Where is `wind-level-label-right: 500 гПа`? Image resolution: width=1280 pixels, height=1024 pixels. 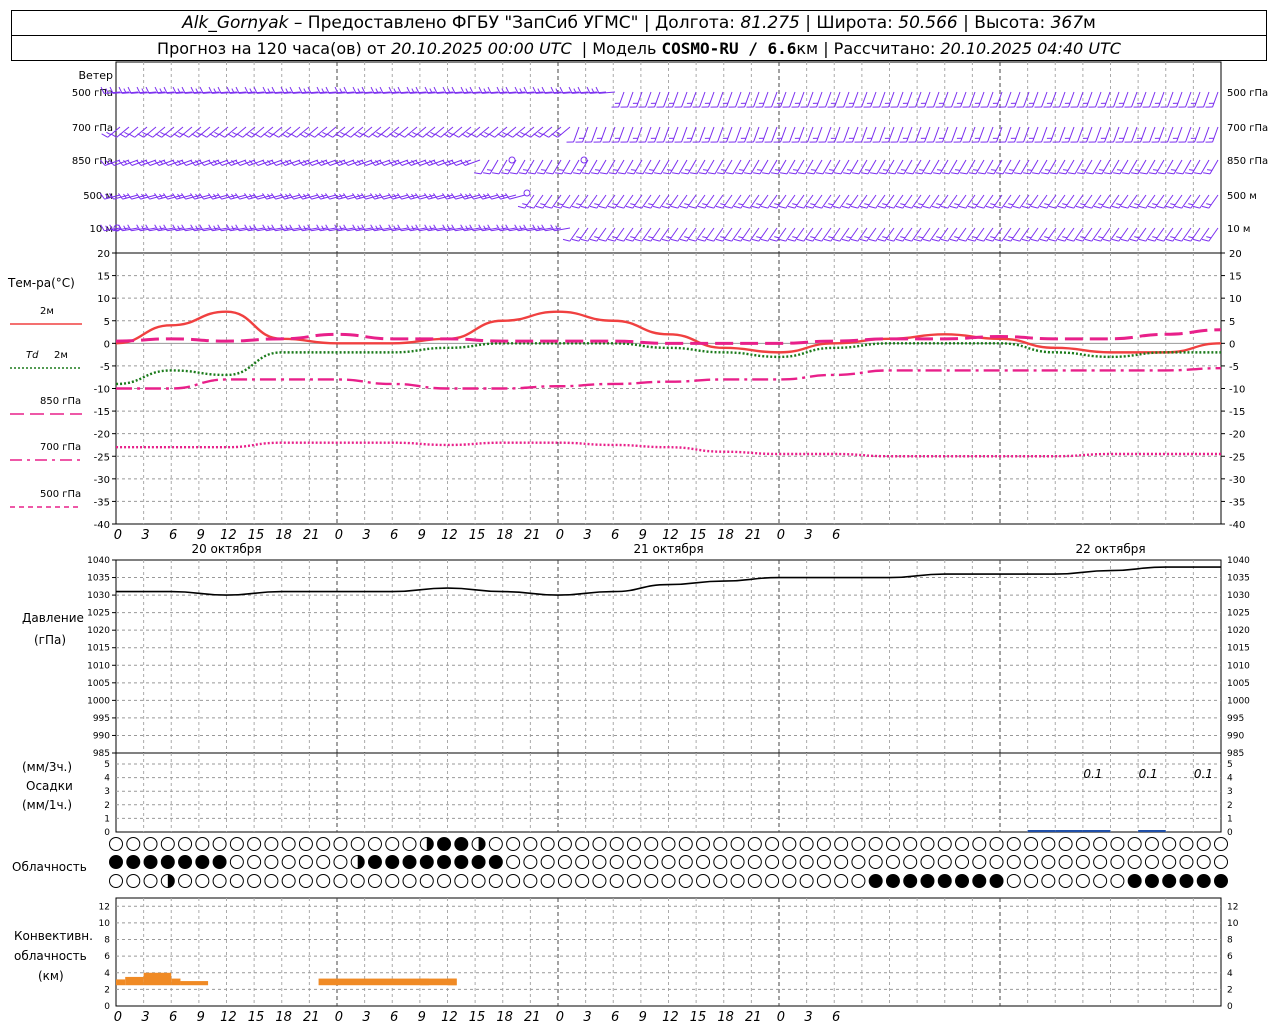 wind-level-label-right: 500 гПа is located at coordinates (1247, 93).